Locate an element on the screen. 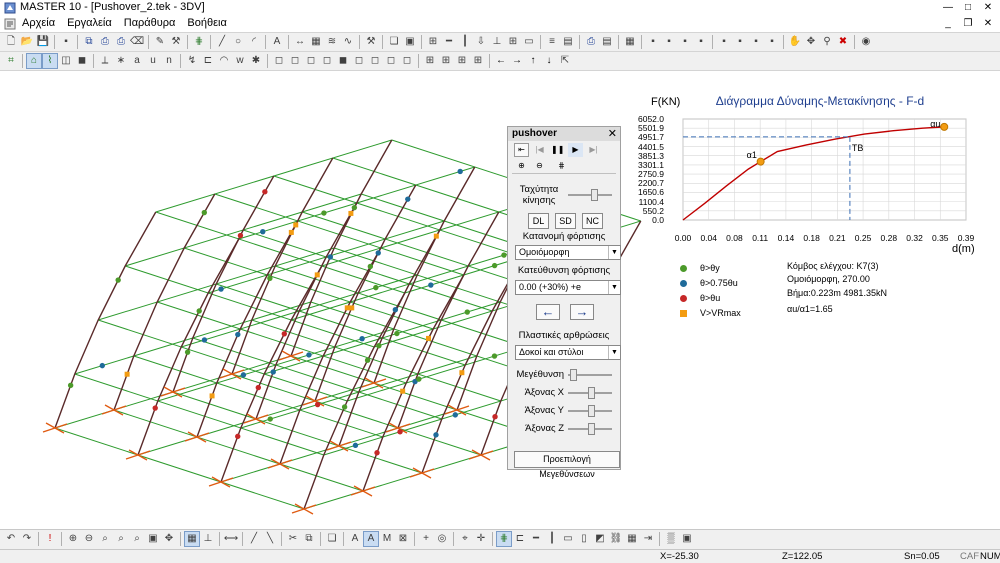 This screenshot has height=563, width=1000. mdi-close-button: ✕ is located at coordinates (988, 23).